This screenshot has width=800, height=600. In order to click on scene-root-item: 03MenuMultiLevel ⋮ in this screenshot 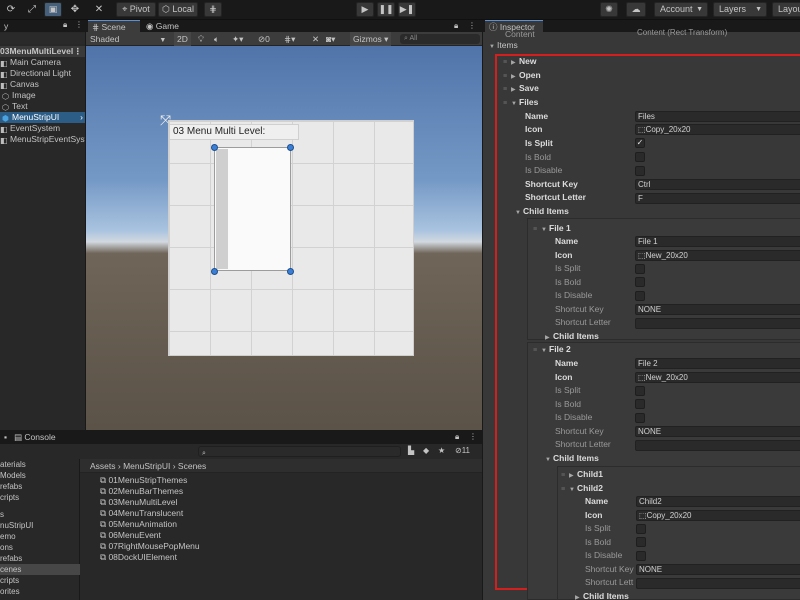, I will do `click(42, 51)`.